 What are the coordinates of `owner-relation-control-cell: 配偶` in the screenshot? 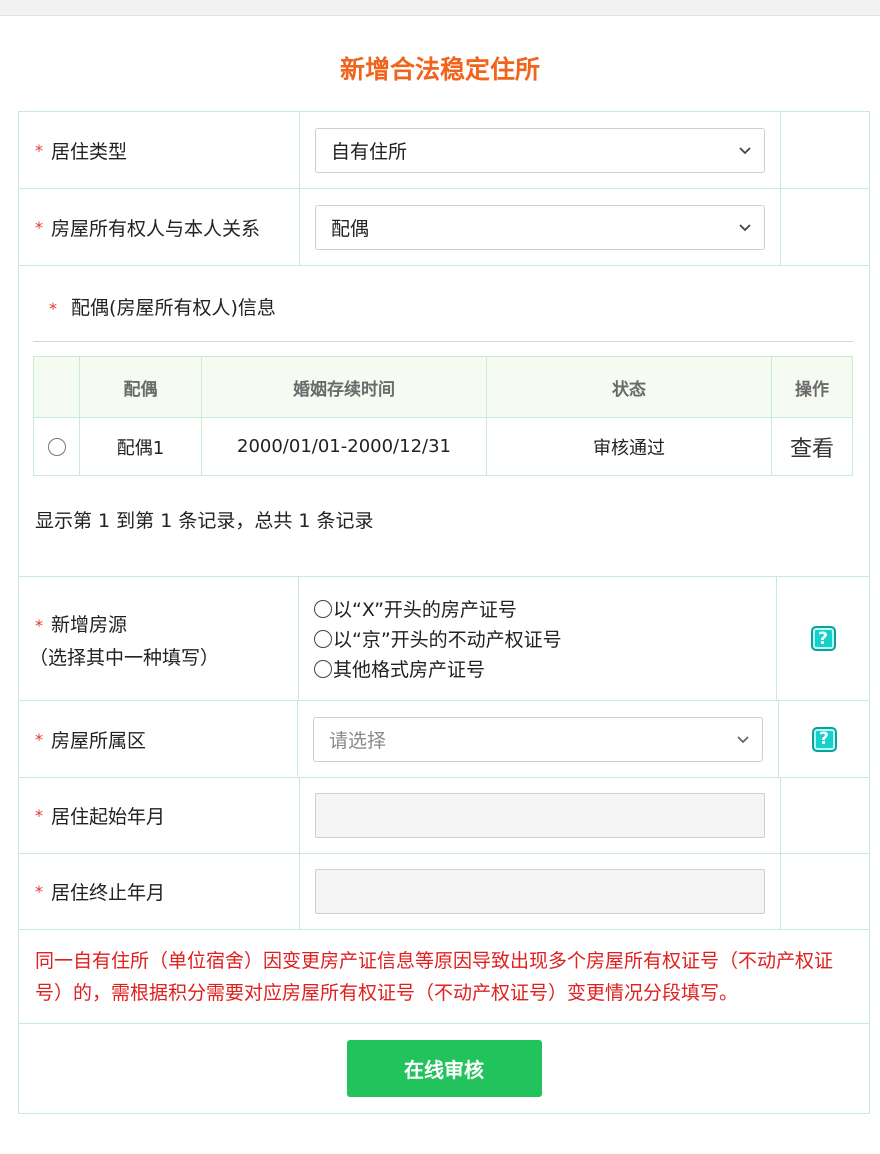 It's located at (540, 227).